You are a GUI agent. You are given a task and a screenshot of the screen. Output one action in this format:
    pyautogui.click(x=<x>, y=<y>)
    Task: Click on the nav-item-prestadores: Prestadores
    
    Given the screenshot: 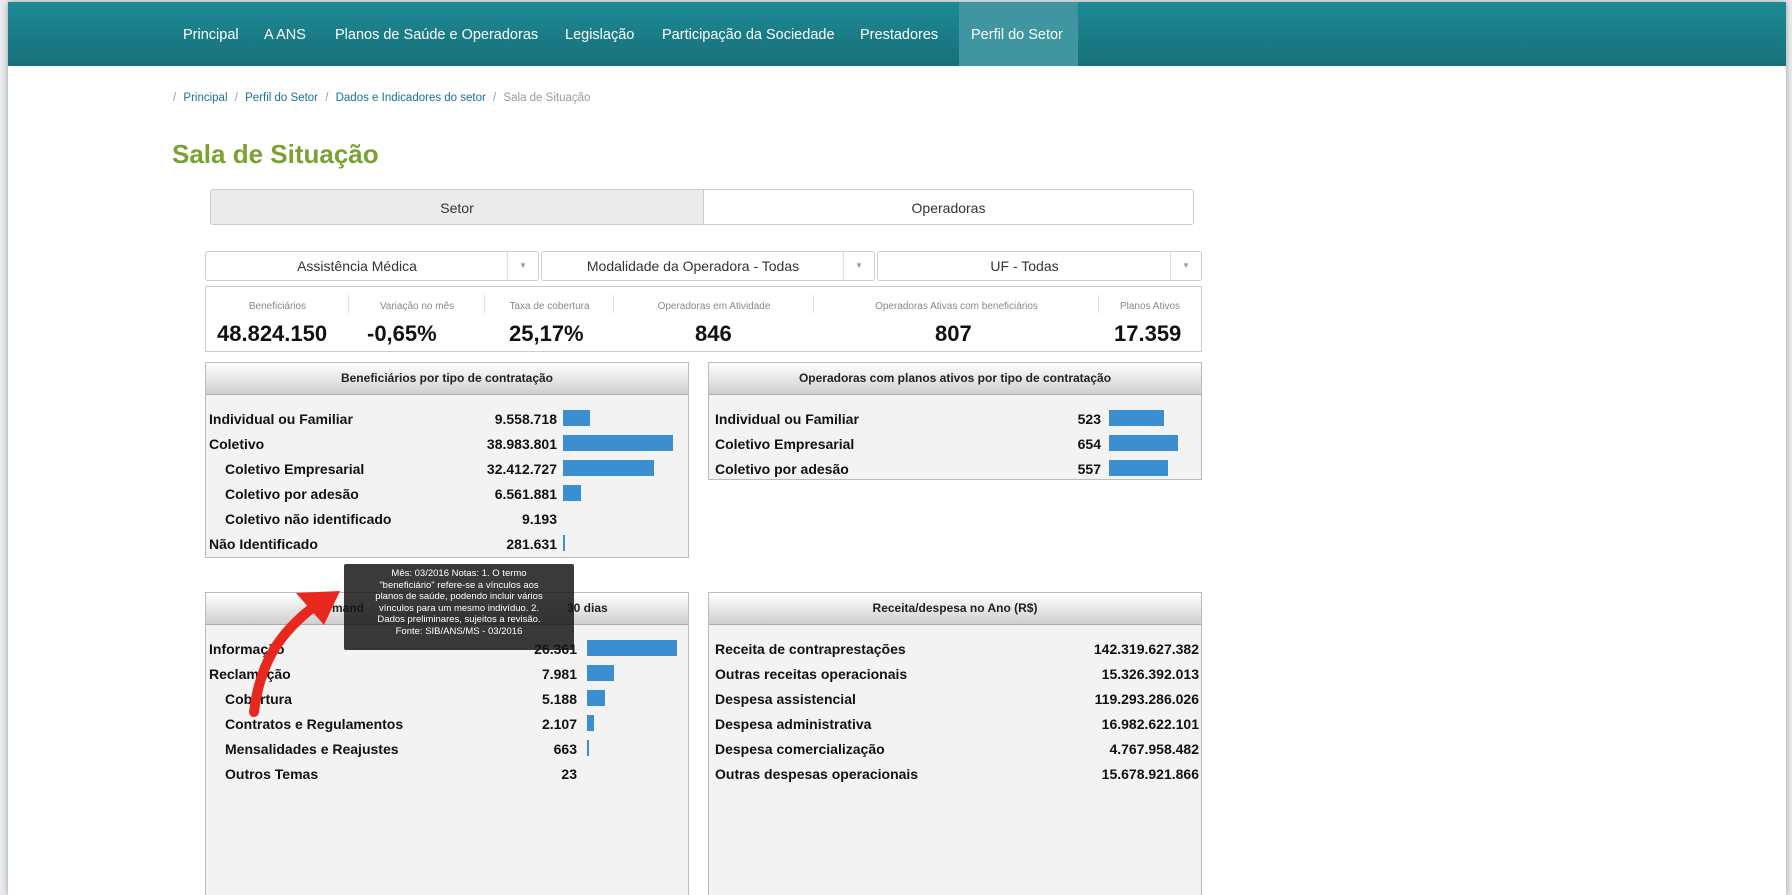 What is the action you would take?
    pyautogui.click(x=899, y=34)
    